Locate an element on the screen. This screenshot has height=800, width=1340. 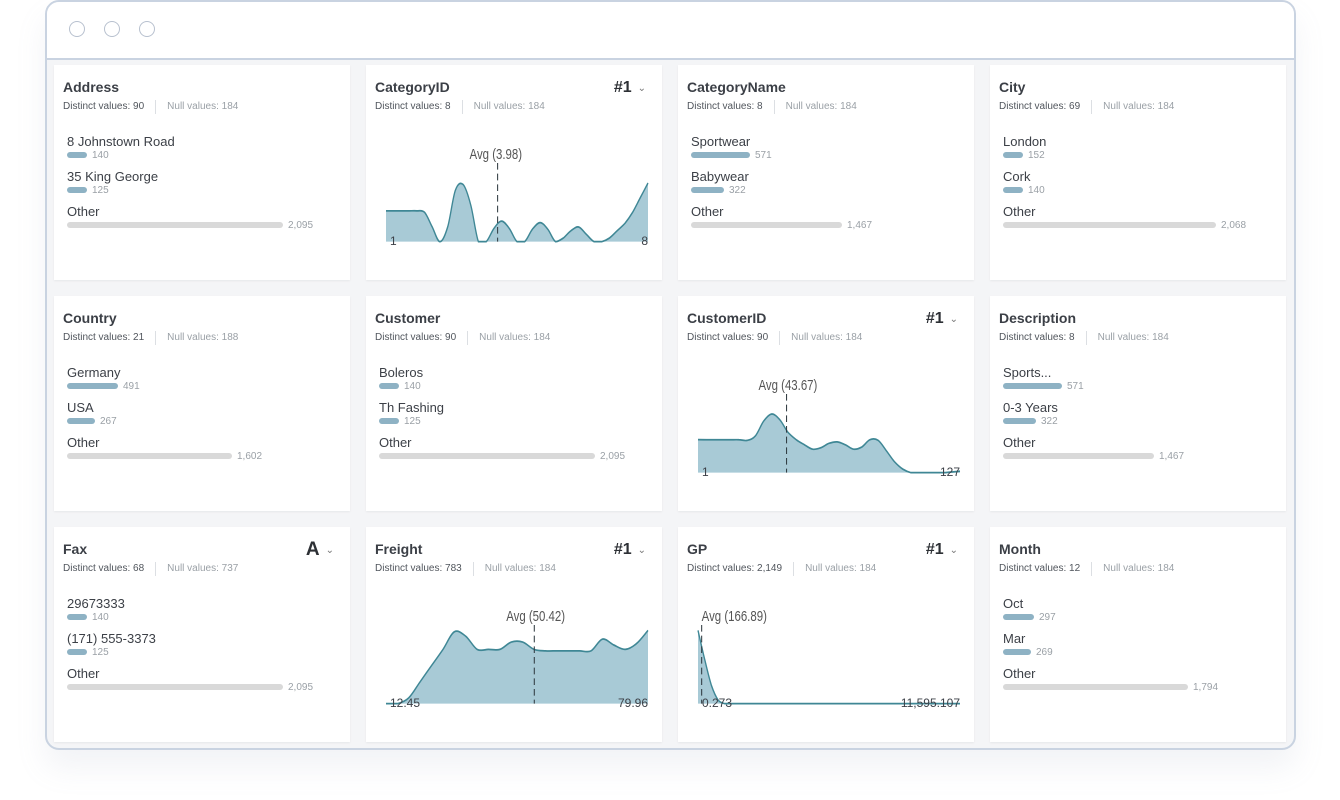
top-value-item: Th Fashing 125 is located at coordinates (516, 413).